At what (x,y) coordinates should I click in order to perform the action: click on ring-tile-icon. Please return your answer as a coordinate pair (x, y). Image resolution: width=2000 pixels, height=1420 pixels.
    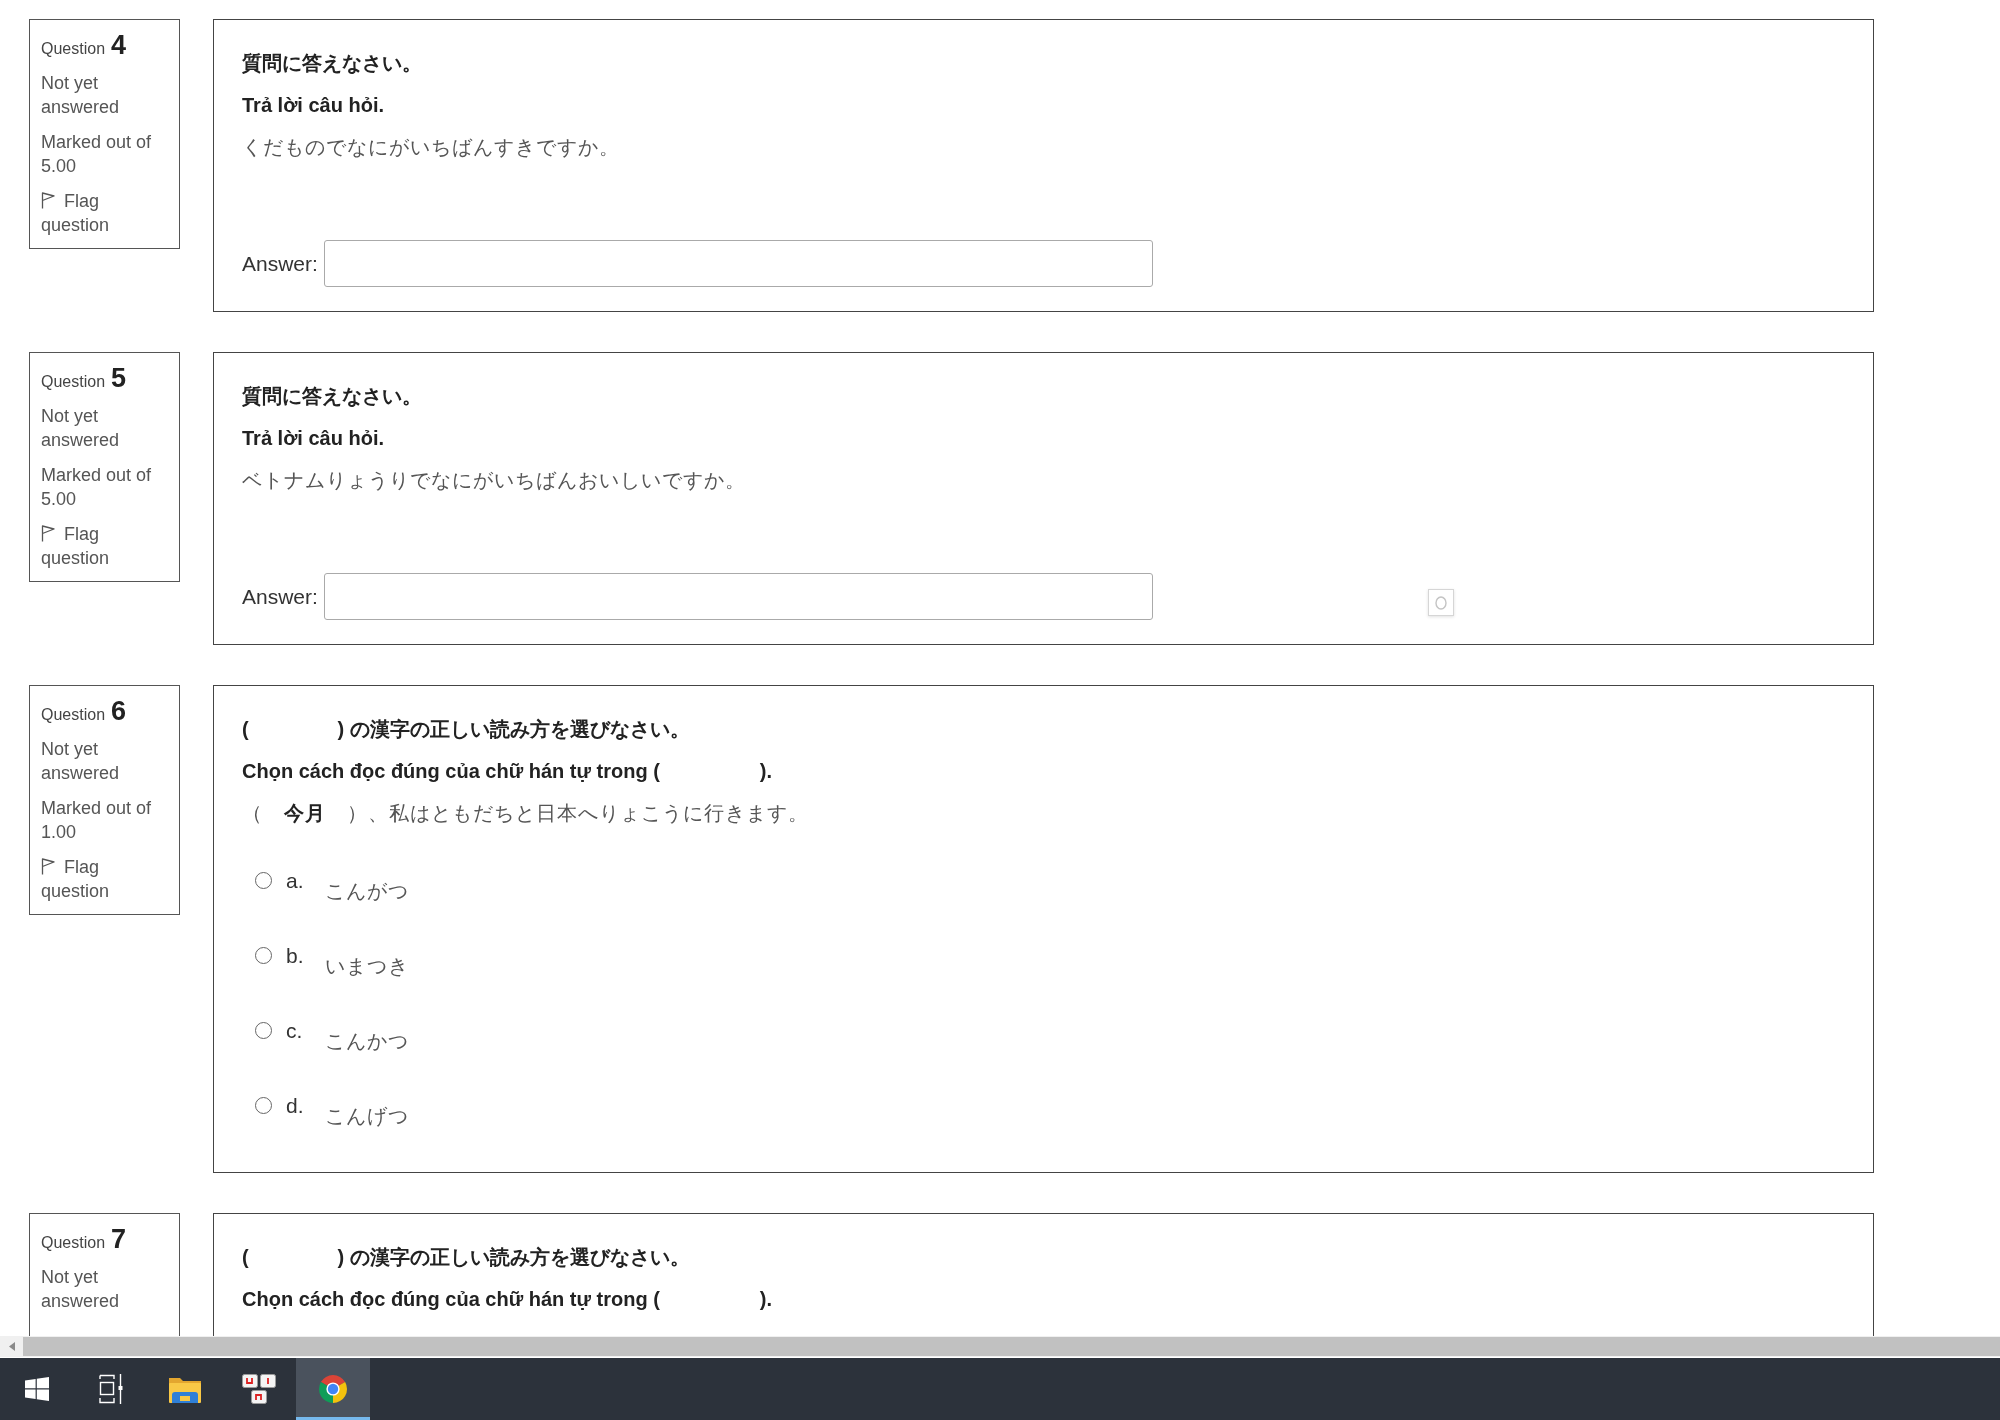
    Looking at the image, I should click on (1441, 602).